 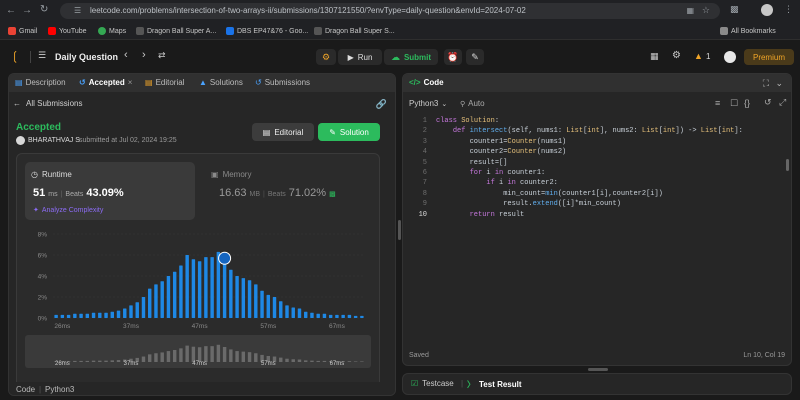 I want to click on clock-icon: ◷, so click(x=34, y=174).